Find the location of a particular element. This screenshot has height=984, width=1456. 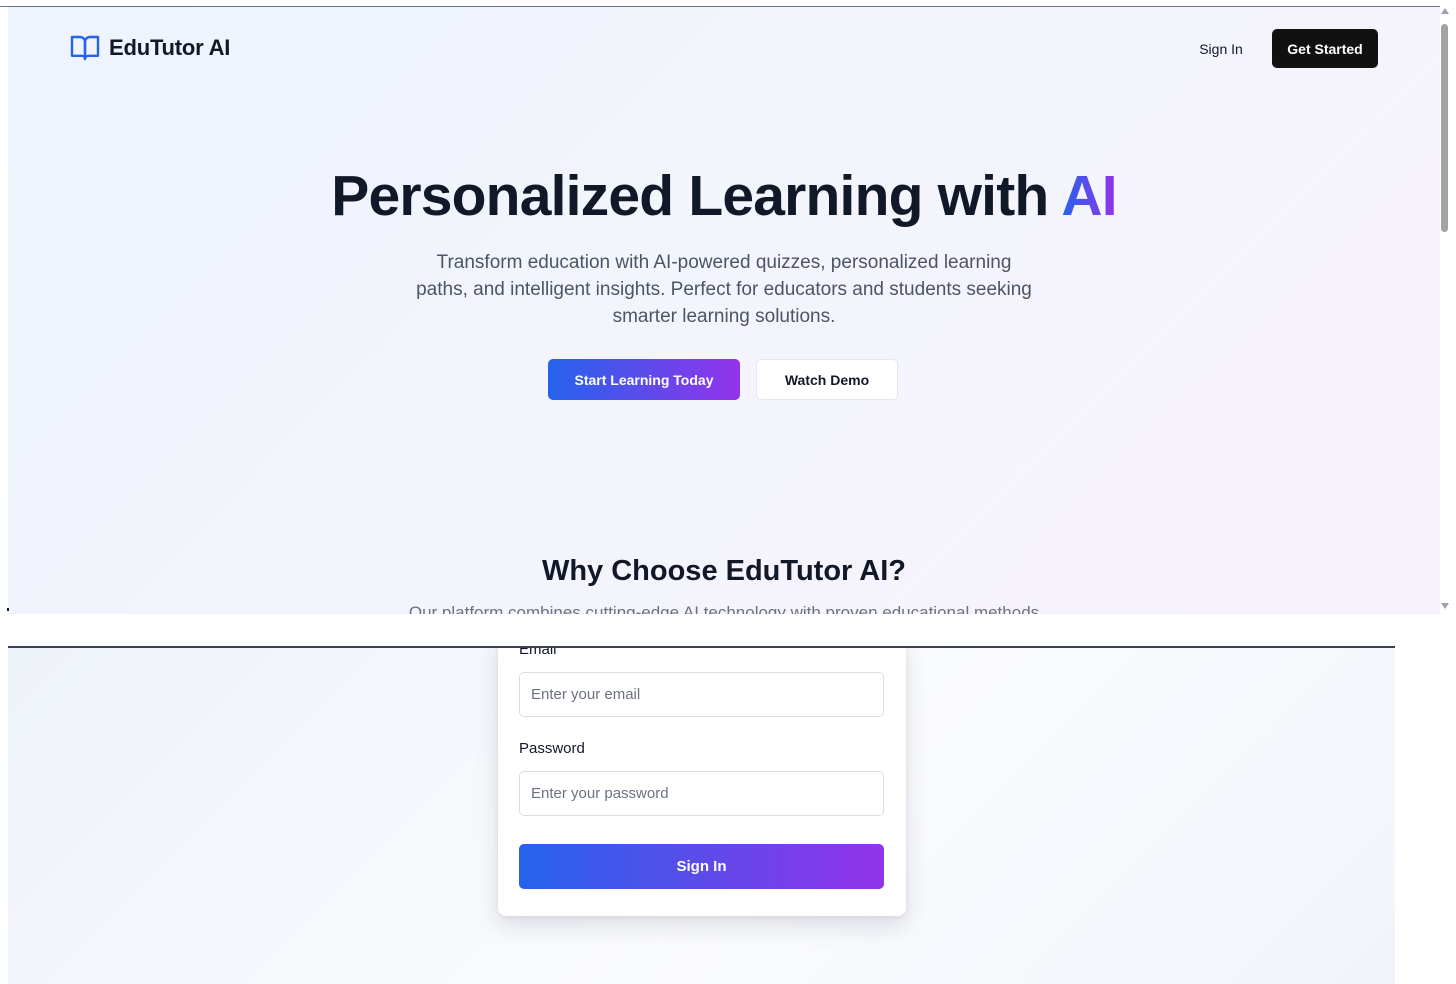

corner-mark is located at coordinates (8, 609).